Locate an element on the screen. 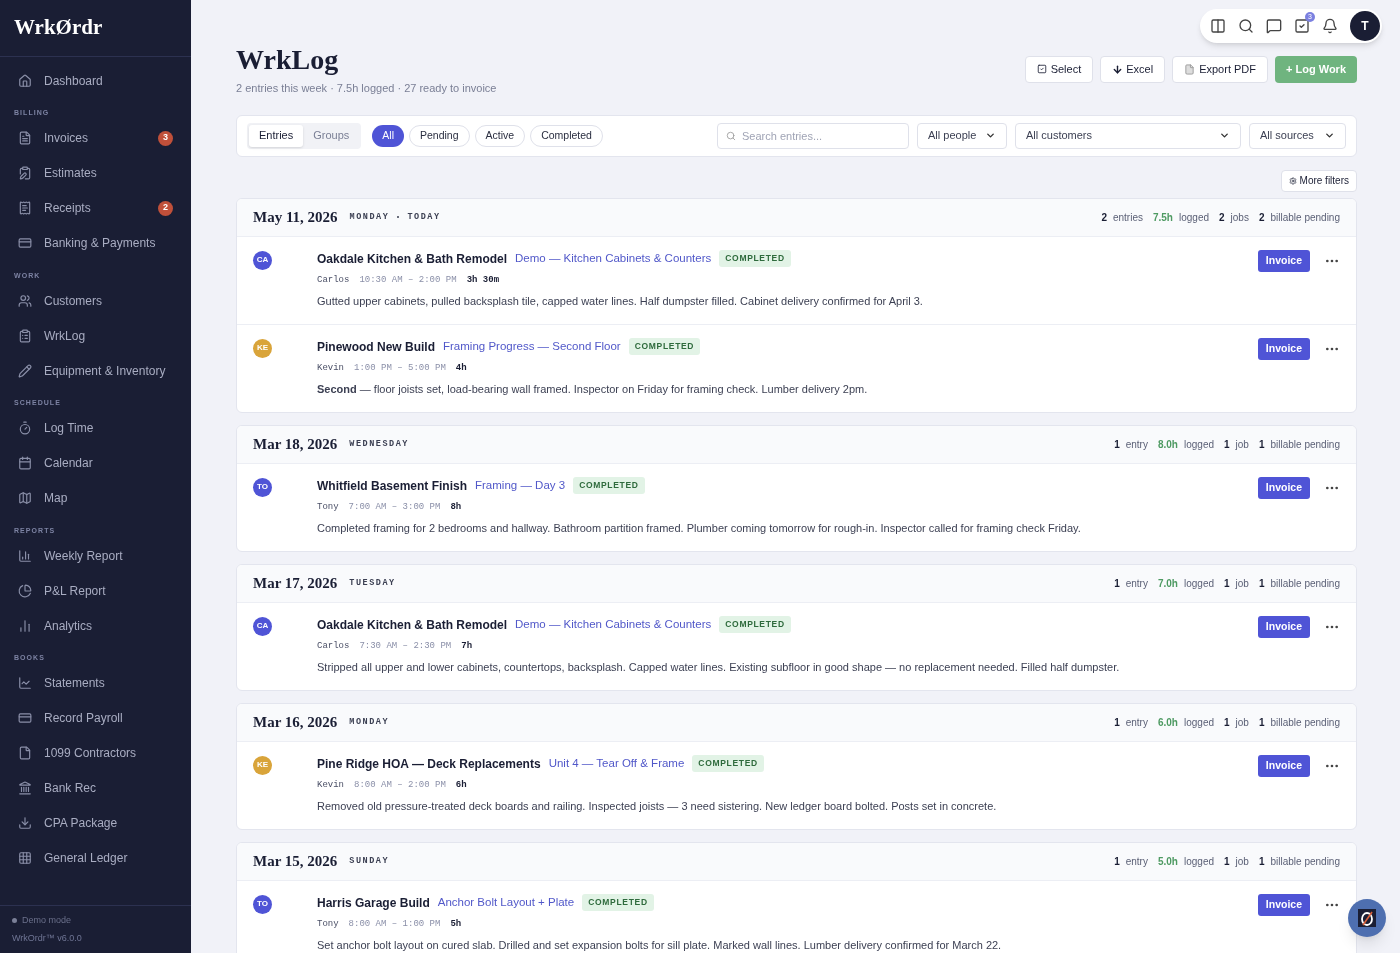 The width and height of the screenshot is (1400, 953). task-link: Framing Progress — Second Floor is located at coordinates (532, 346).